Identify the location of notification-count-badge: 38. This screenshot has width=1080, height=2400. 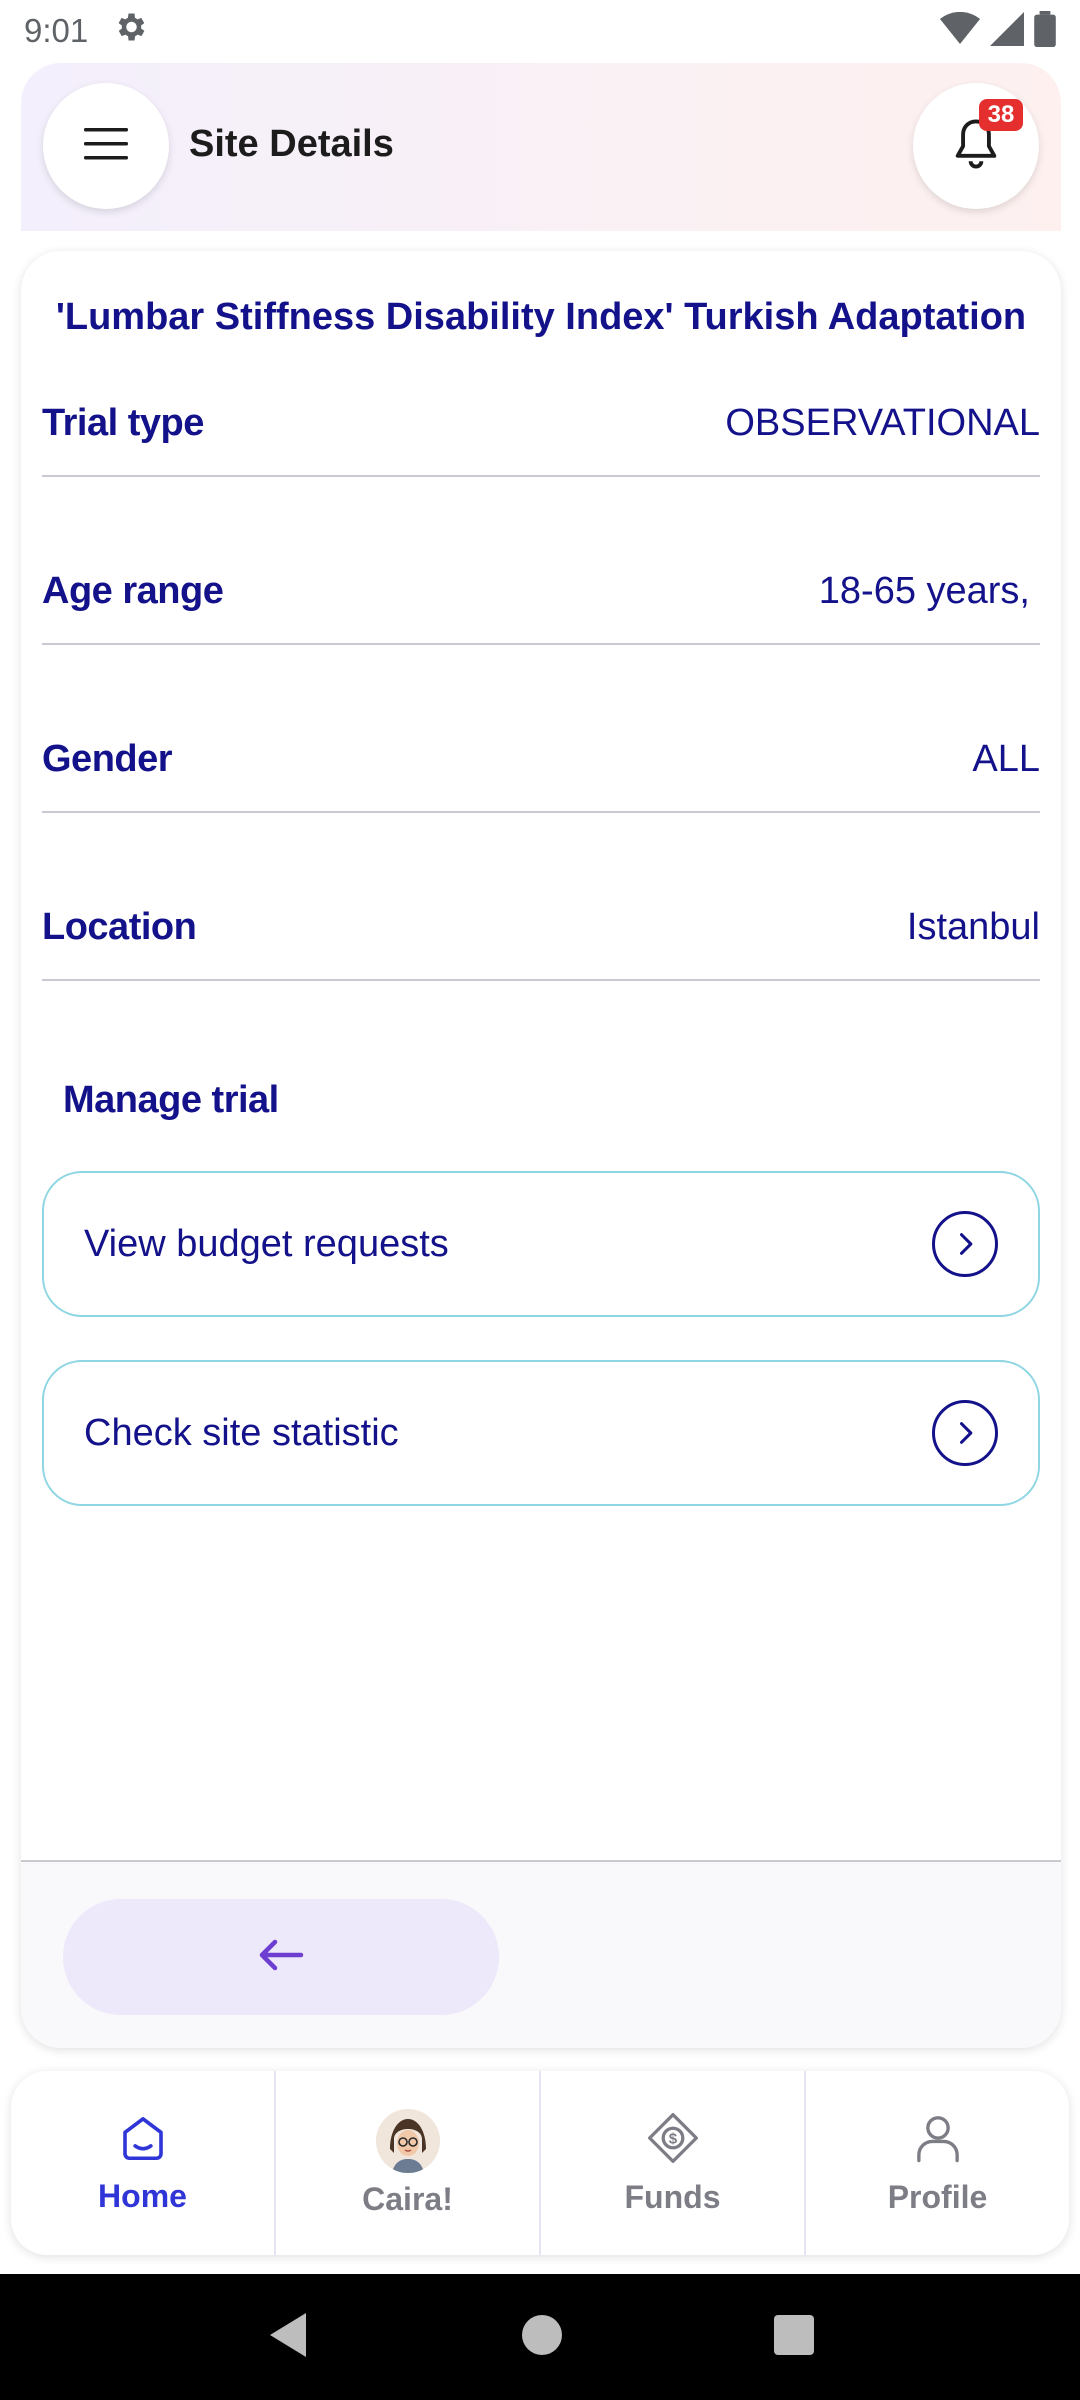
(1001, 115).